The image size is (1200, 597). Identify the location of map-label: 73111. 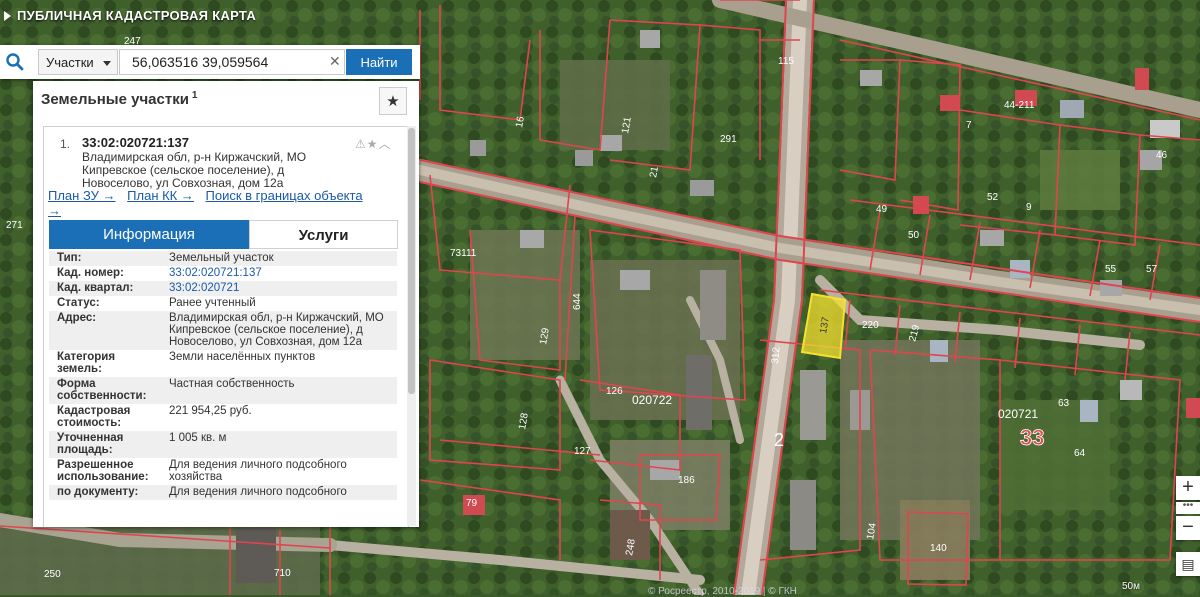
(463, 253).